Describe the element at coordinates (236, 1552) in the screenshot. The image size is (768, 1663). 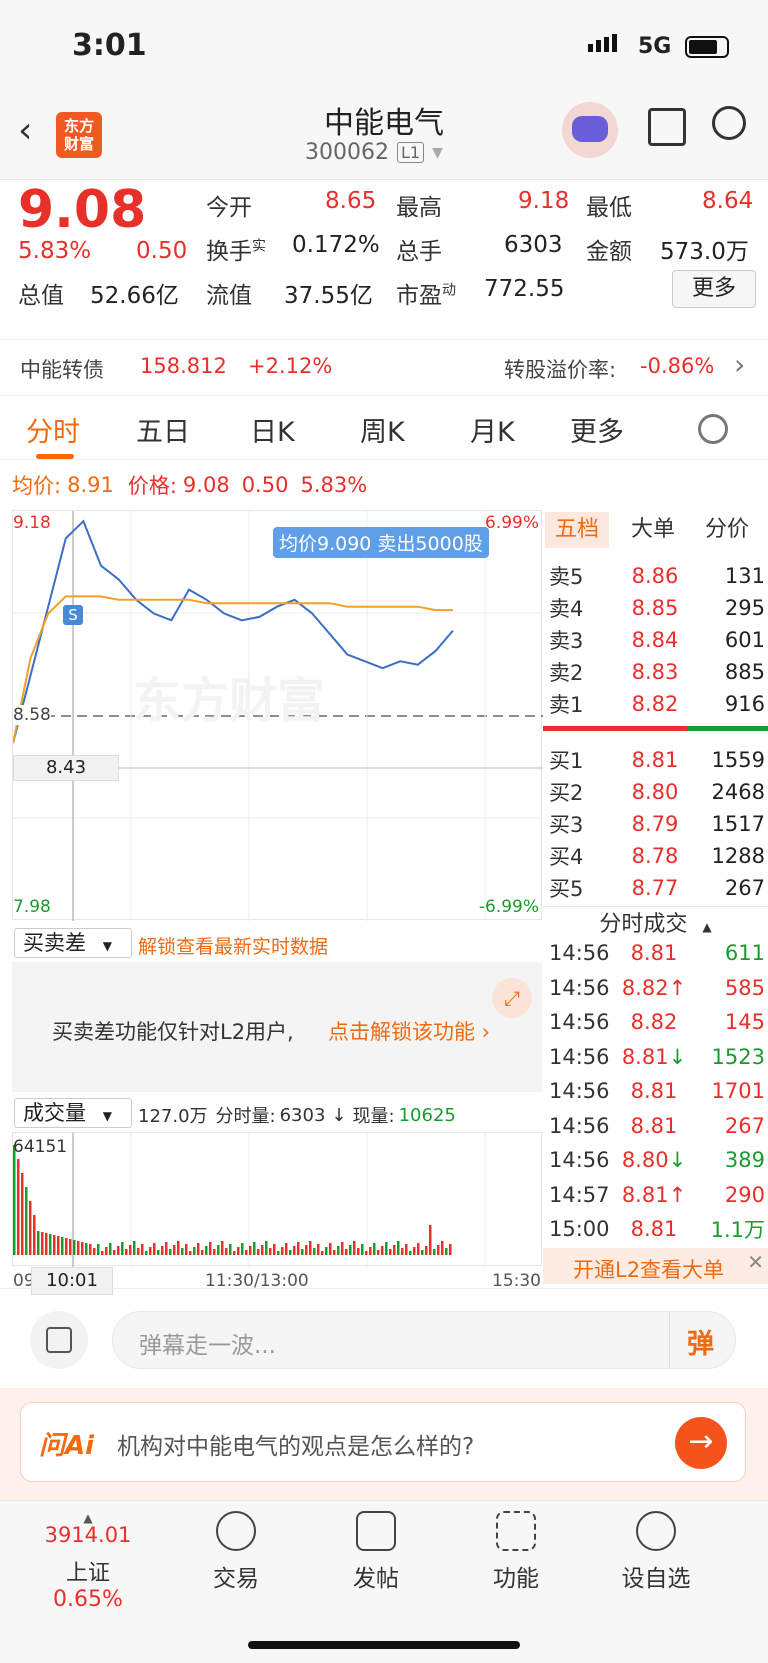
I see `nav-trade: 交易` at that location.